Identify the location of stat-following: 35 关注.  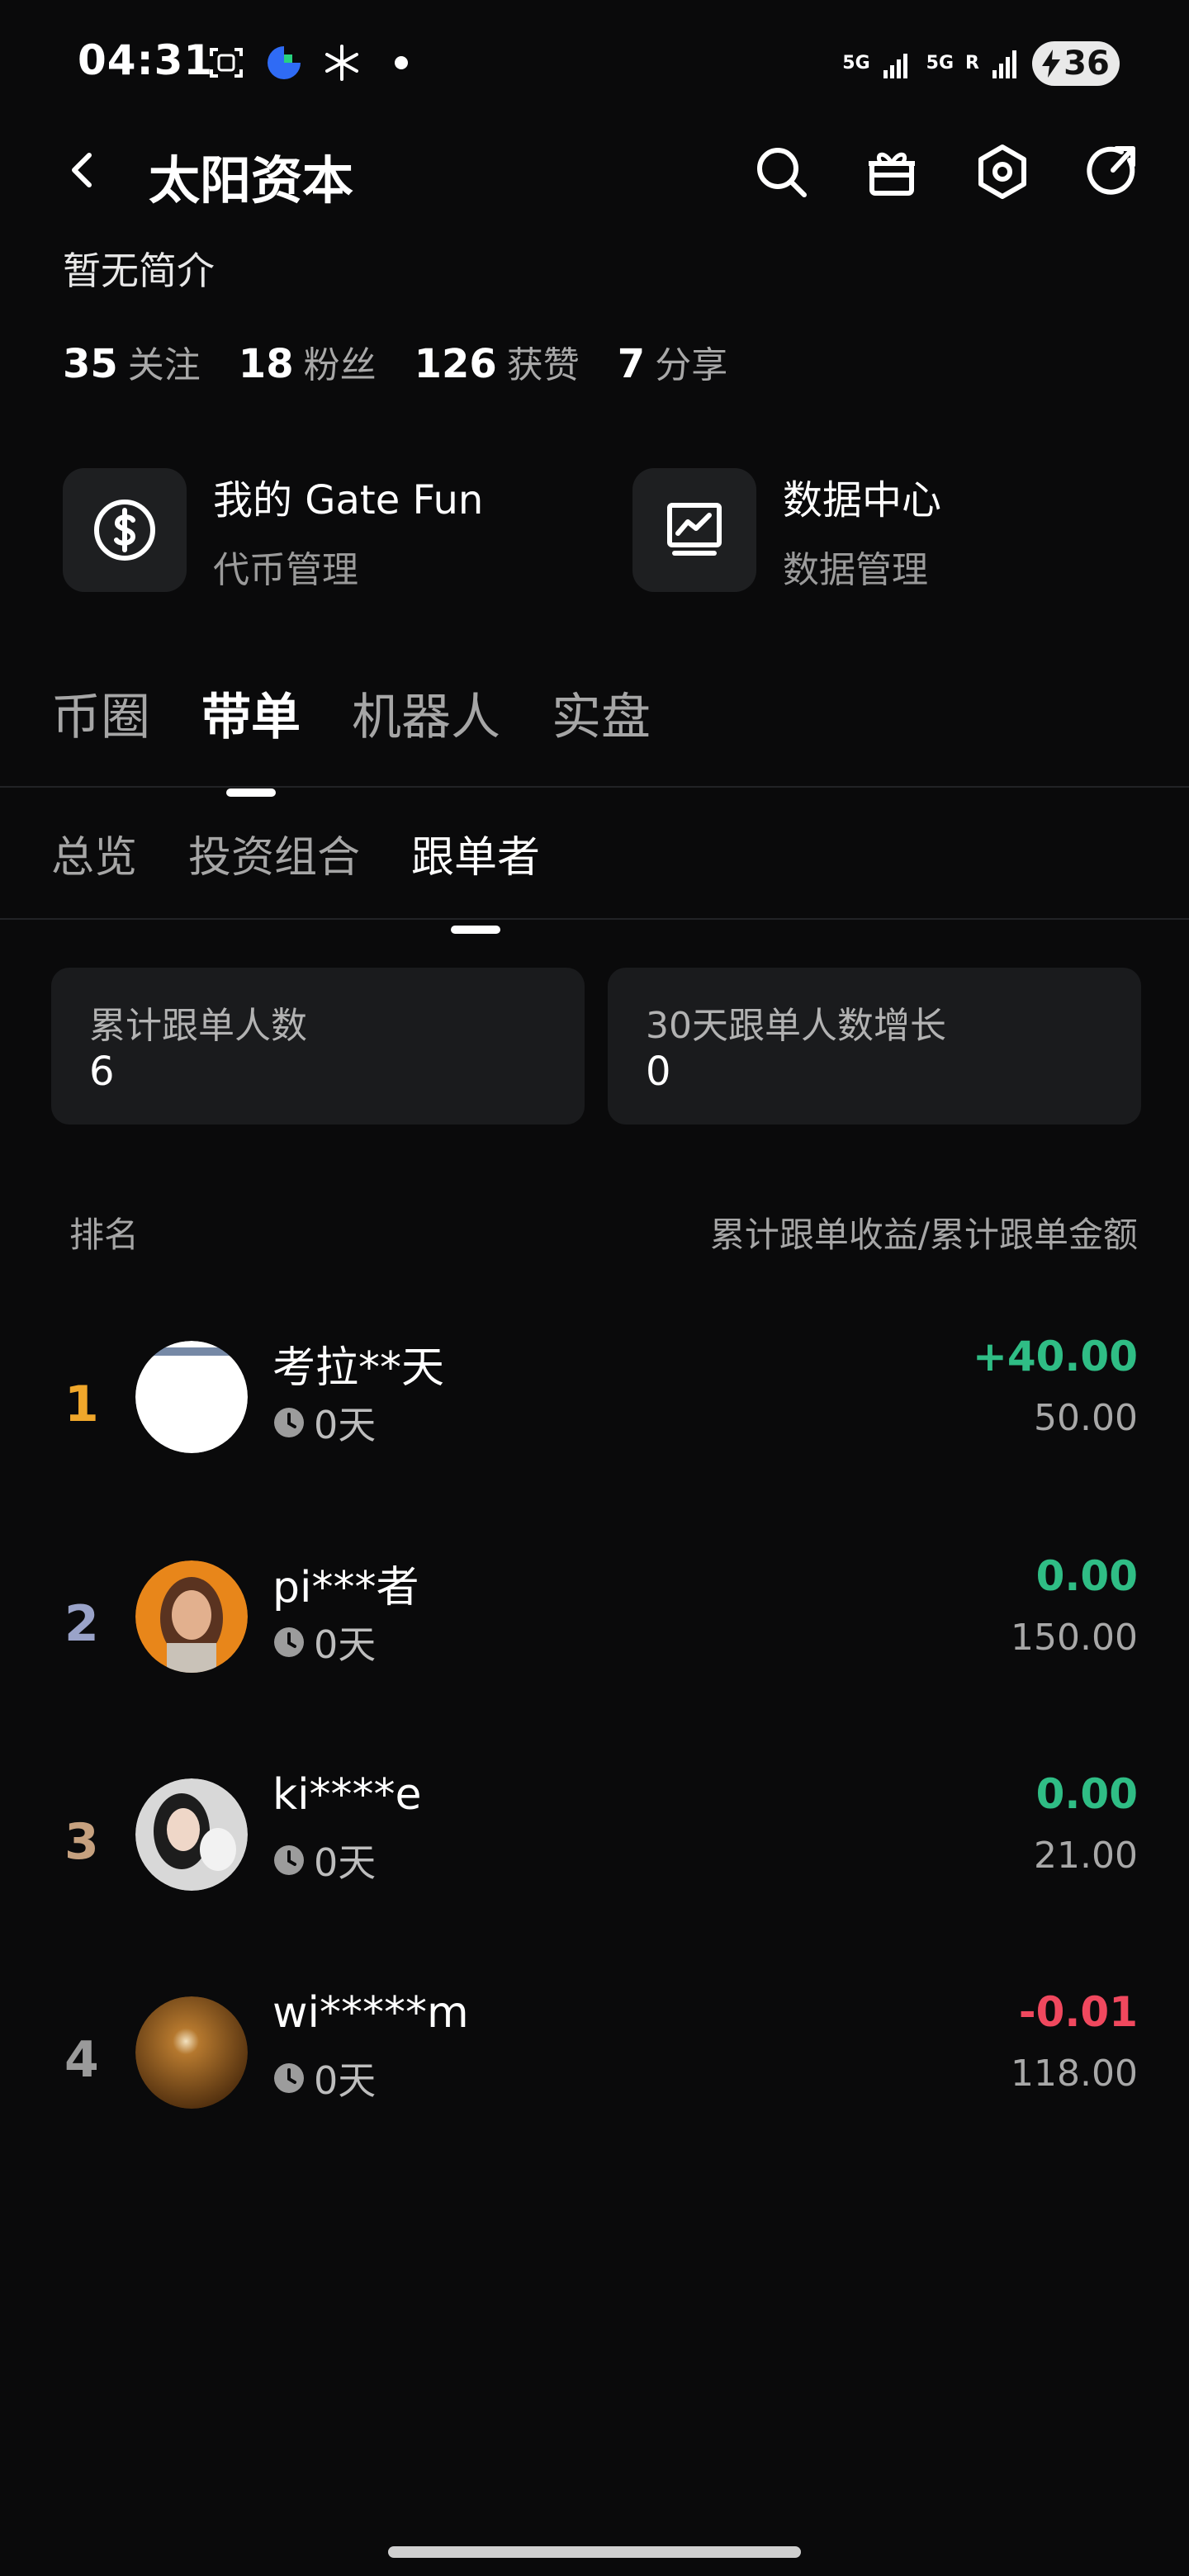
(132, 361).